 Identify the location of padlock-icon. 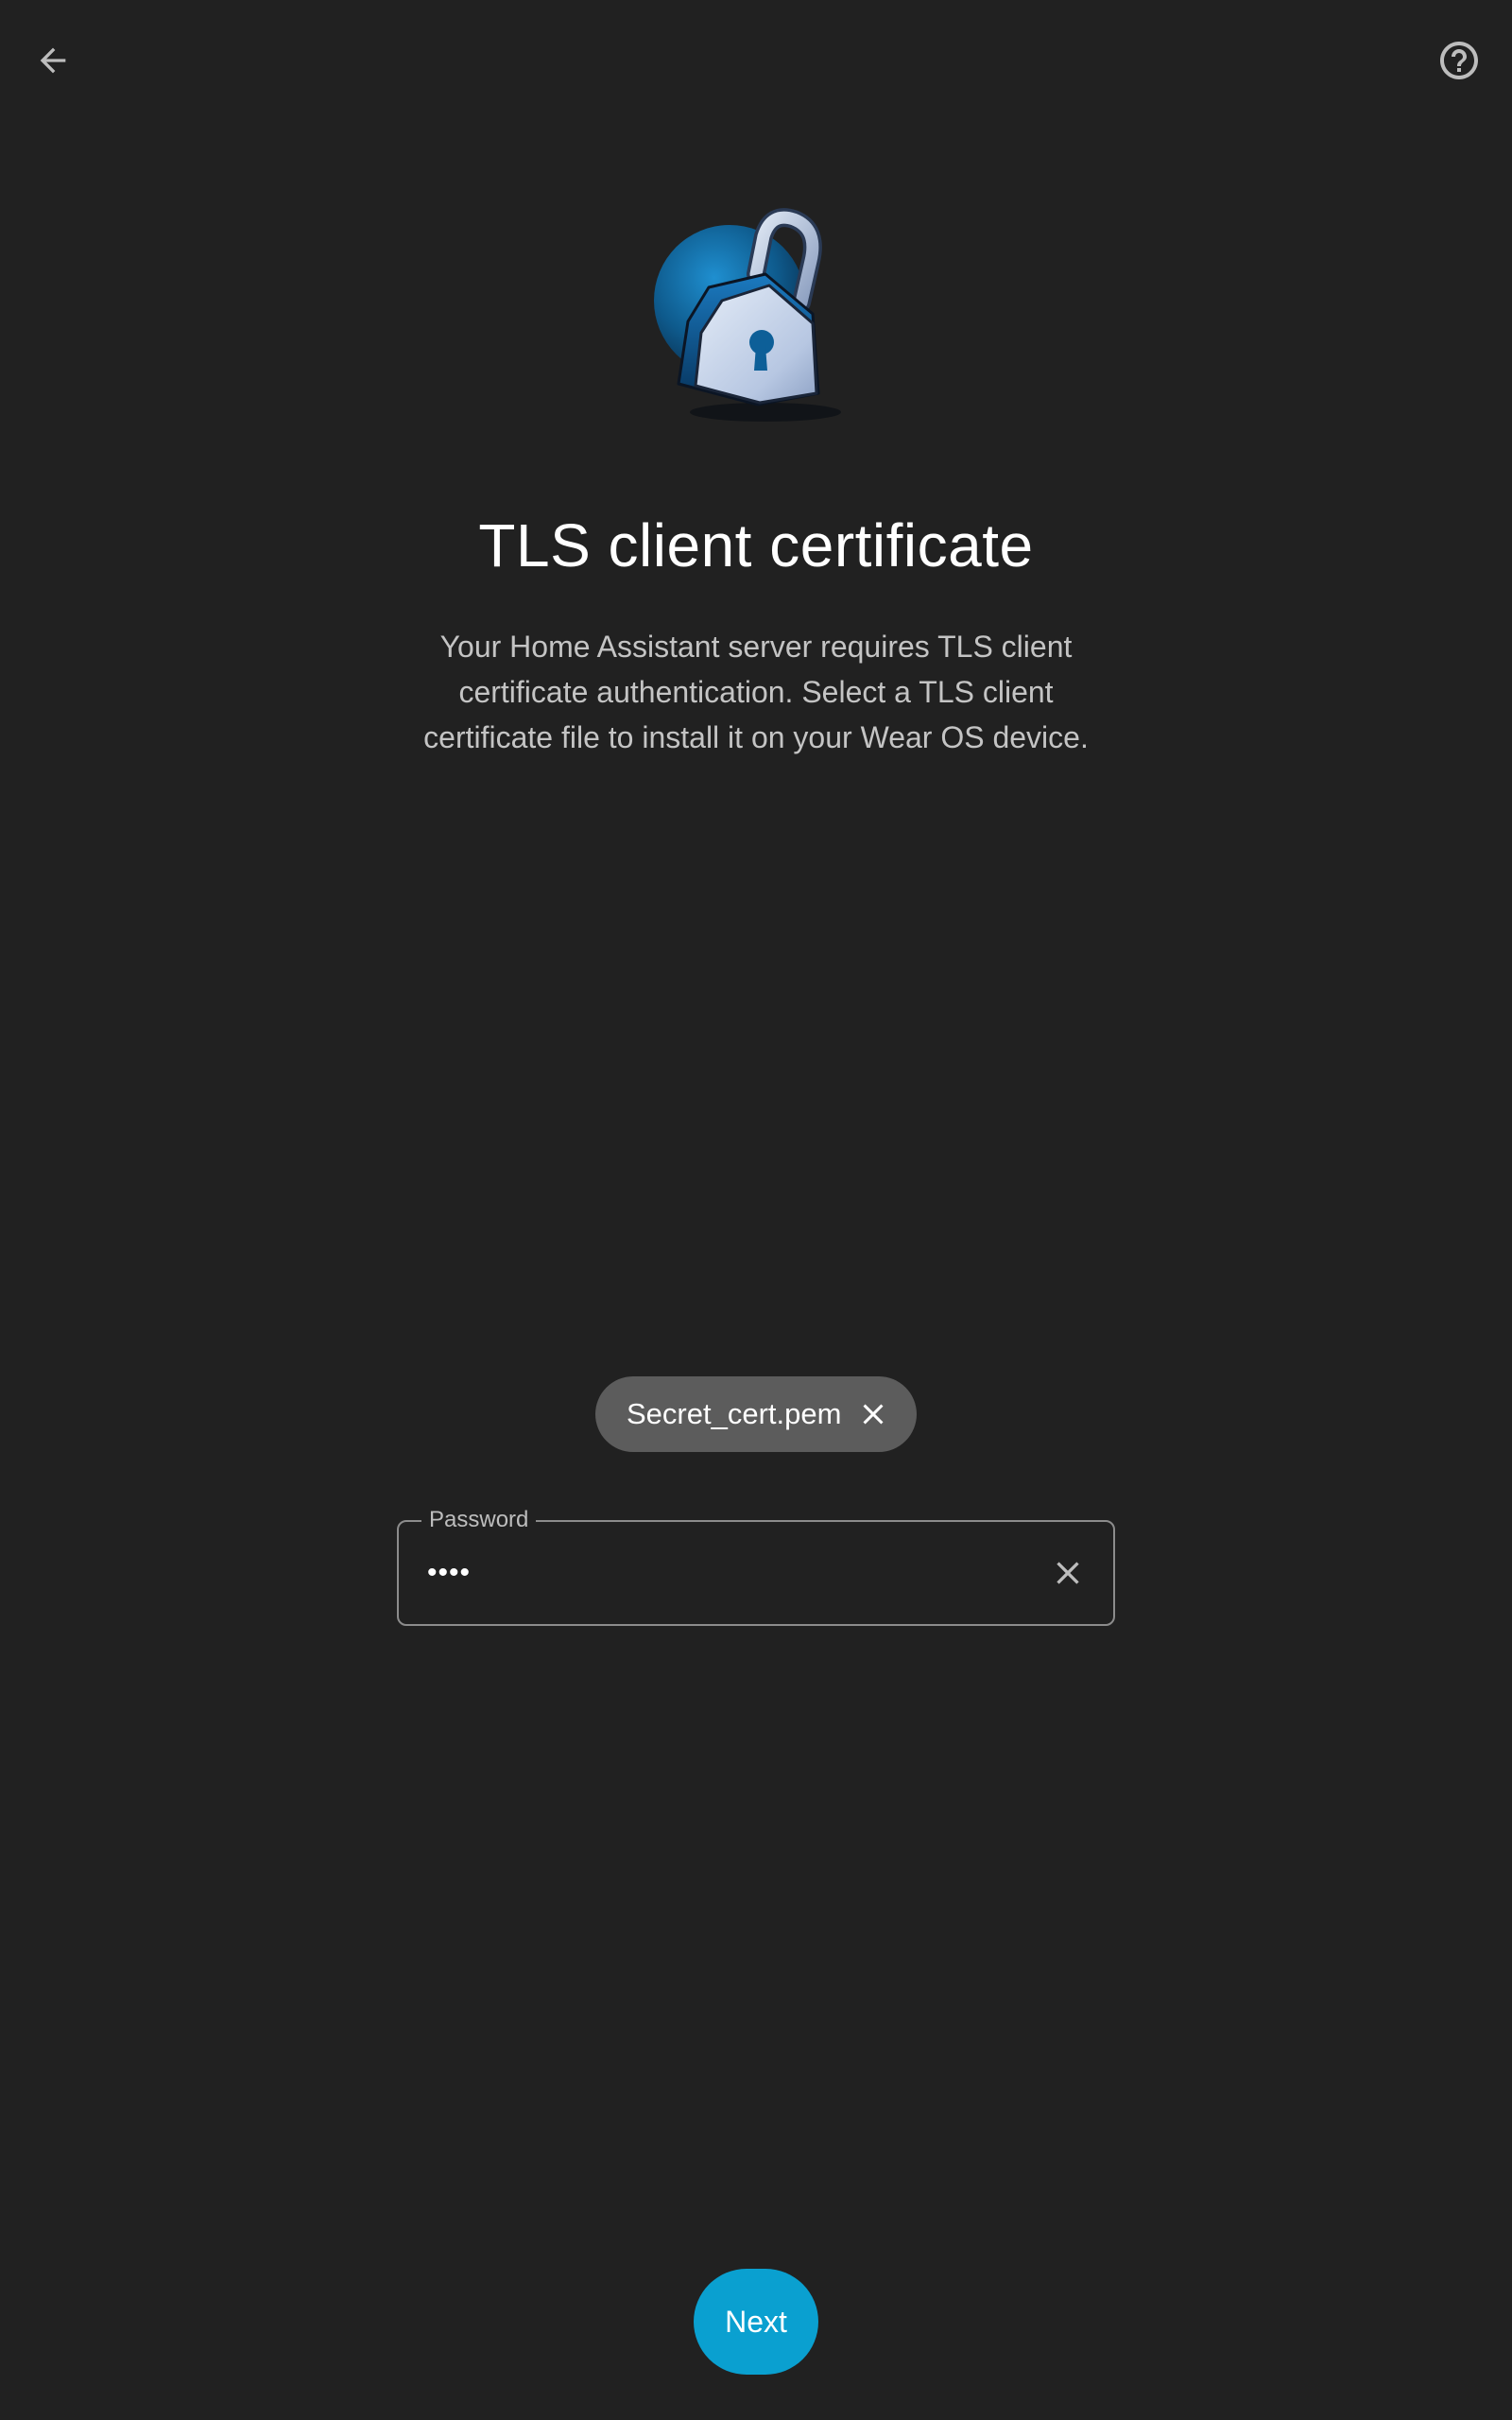
(747, 315).